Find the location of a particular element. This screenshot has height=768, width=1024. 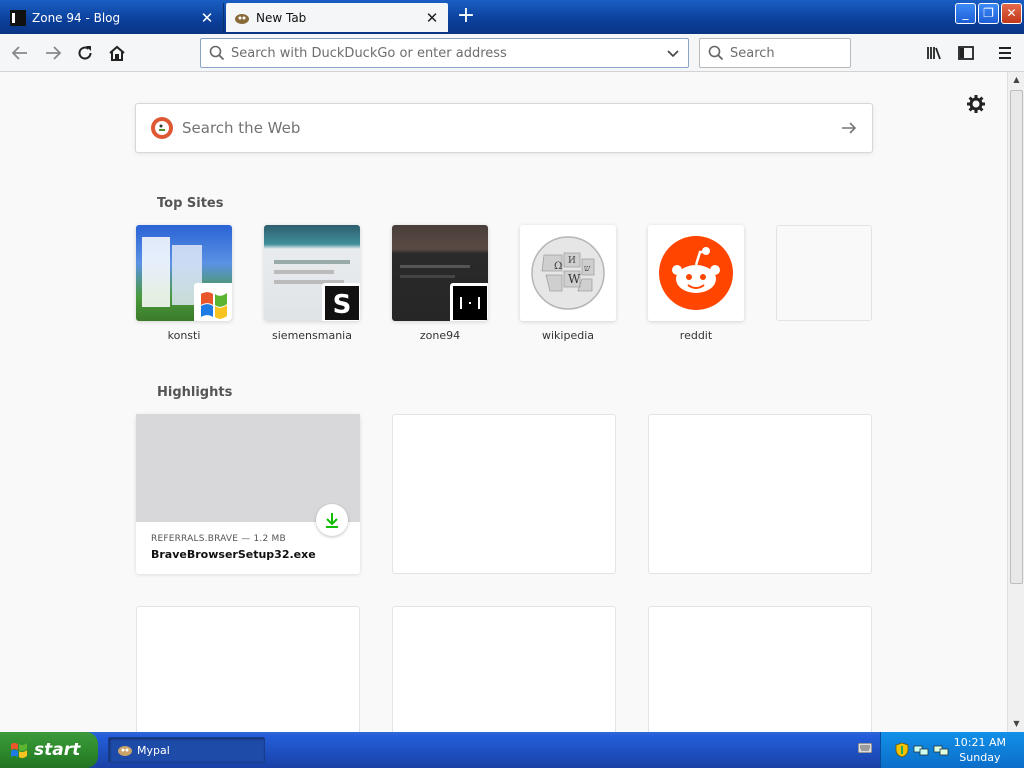

site-label: wikipedia is located at coordinates (567, 335).